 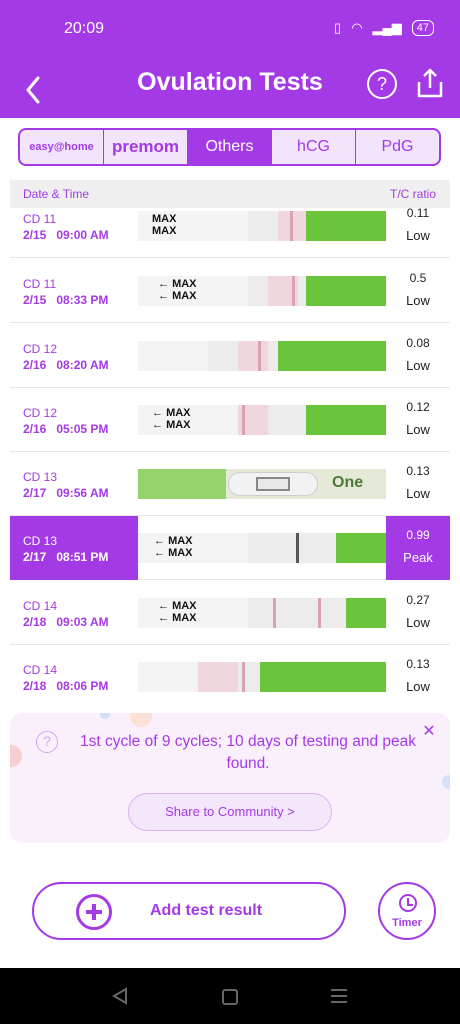 I want to click on easy-home-logo: easy@home, so click(x=61, y=147).